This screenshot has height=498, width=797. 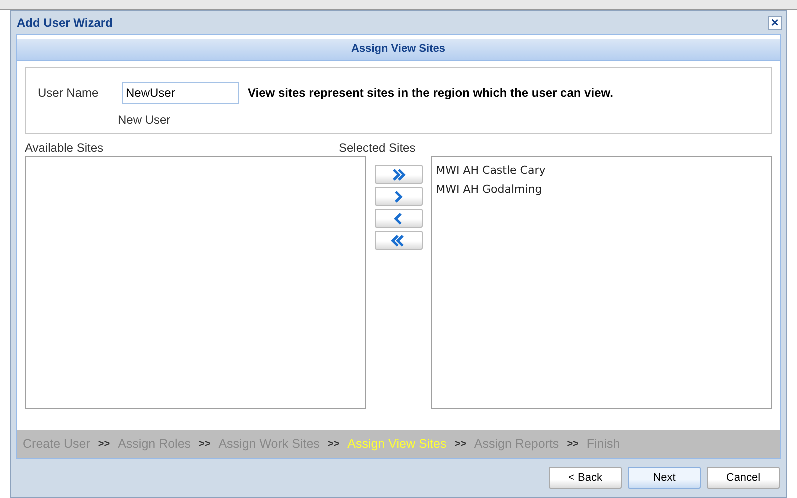 I want to click on field-label: User Name, so click(x=69, y=93).